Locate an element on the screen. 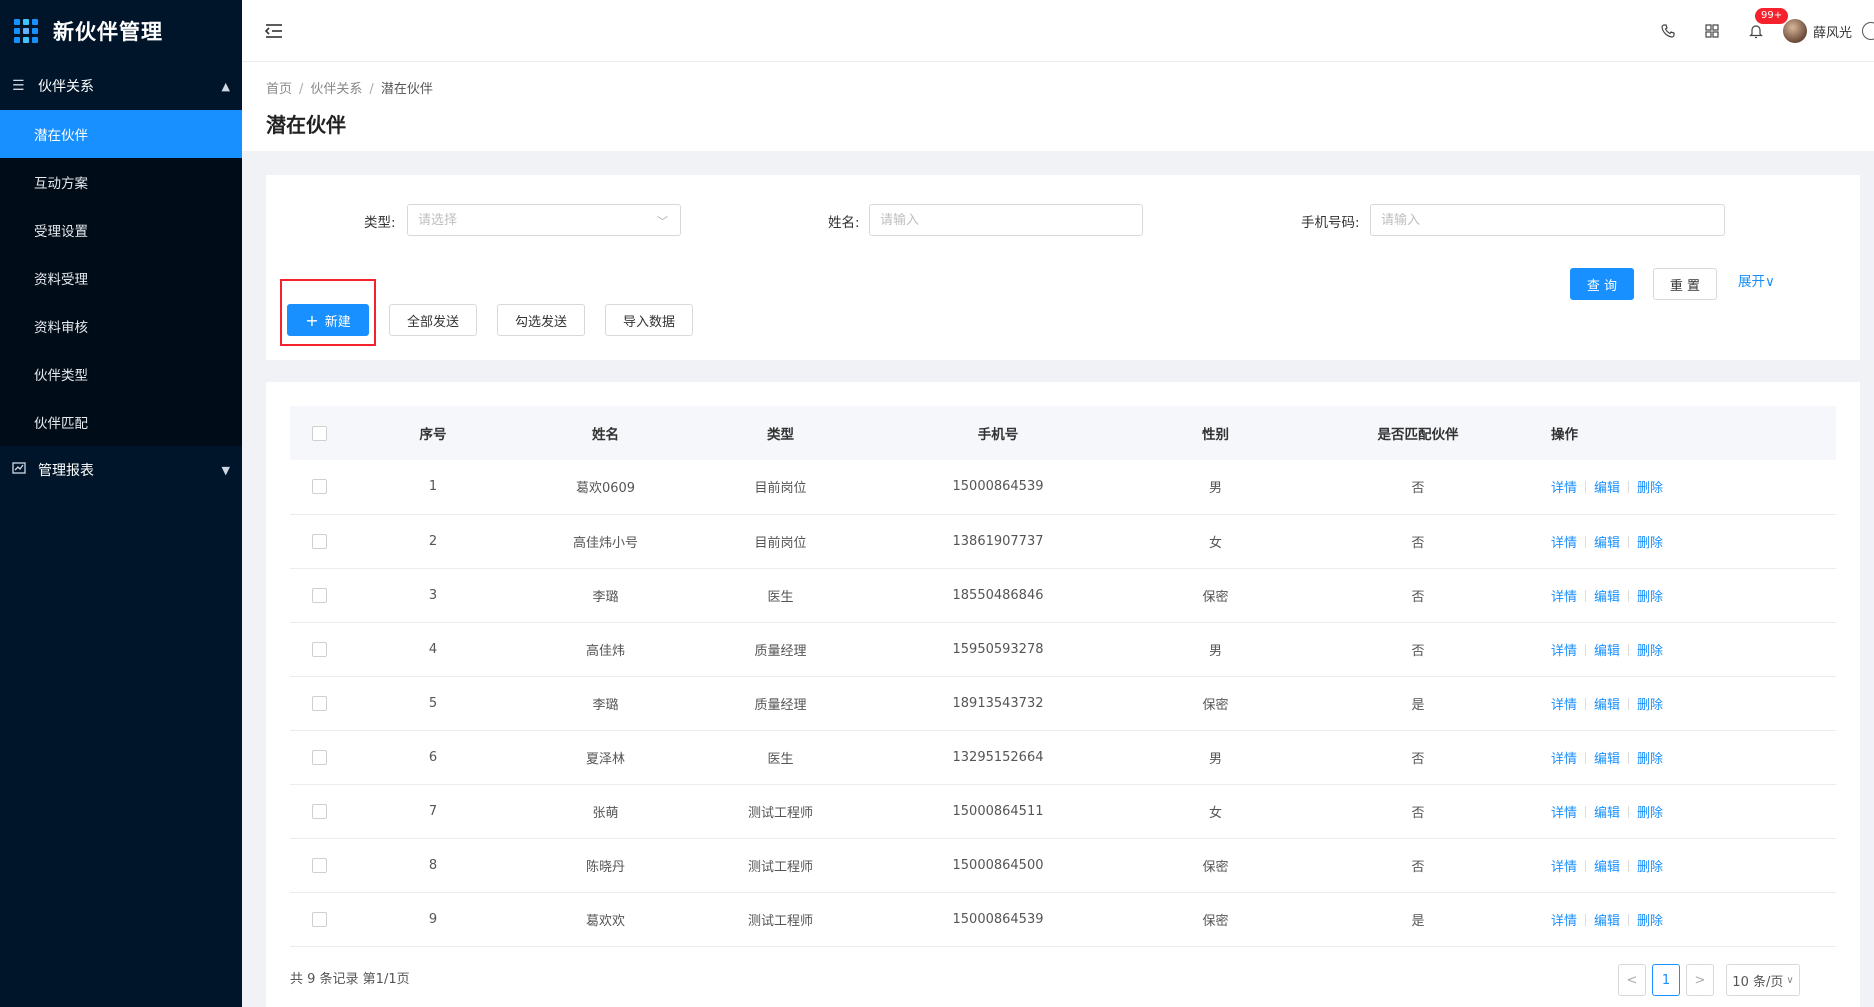  app-grid-icon is located at coordinates (26, 31).